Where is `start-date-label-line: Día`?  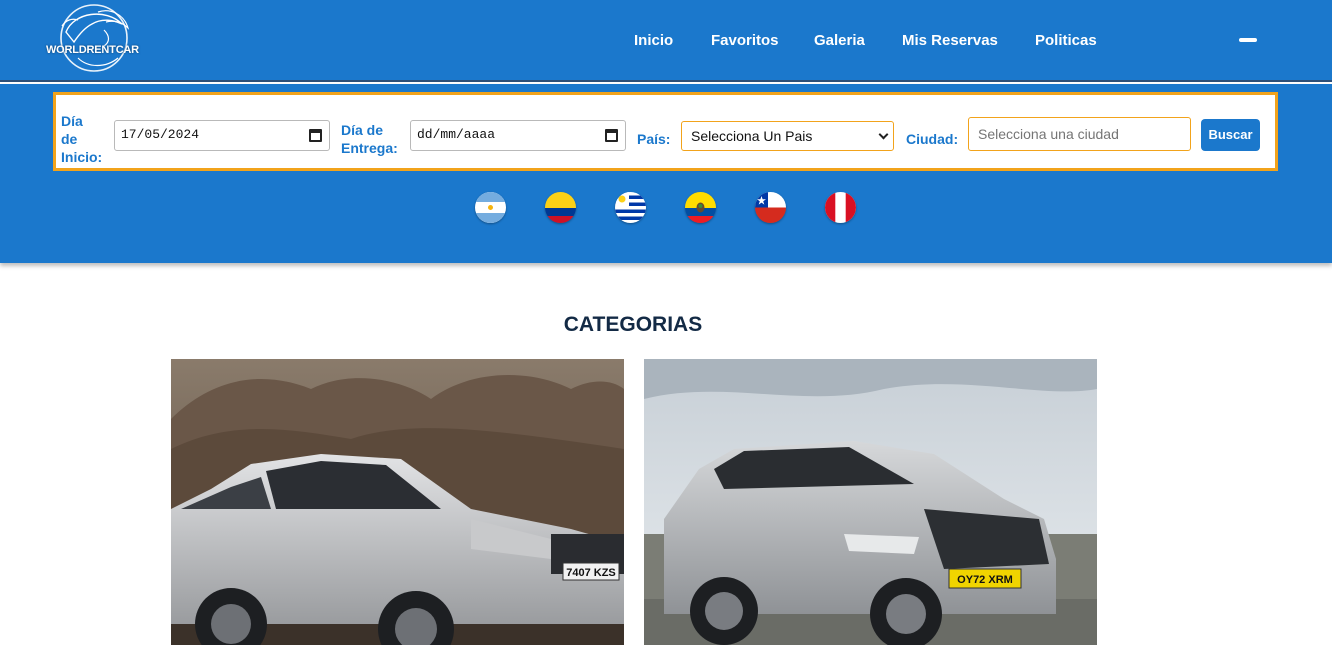 start-date-label-line: Día is located at coordinates (72, 121).